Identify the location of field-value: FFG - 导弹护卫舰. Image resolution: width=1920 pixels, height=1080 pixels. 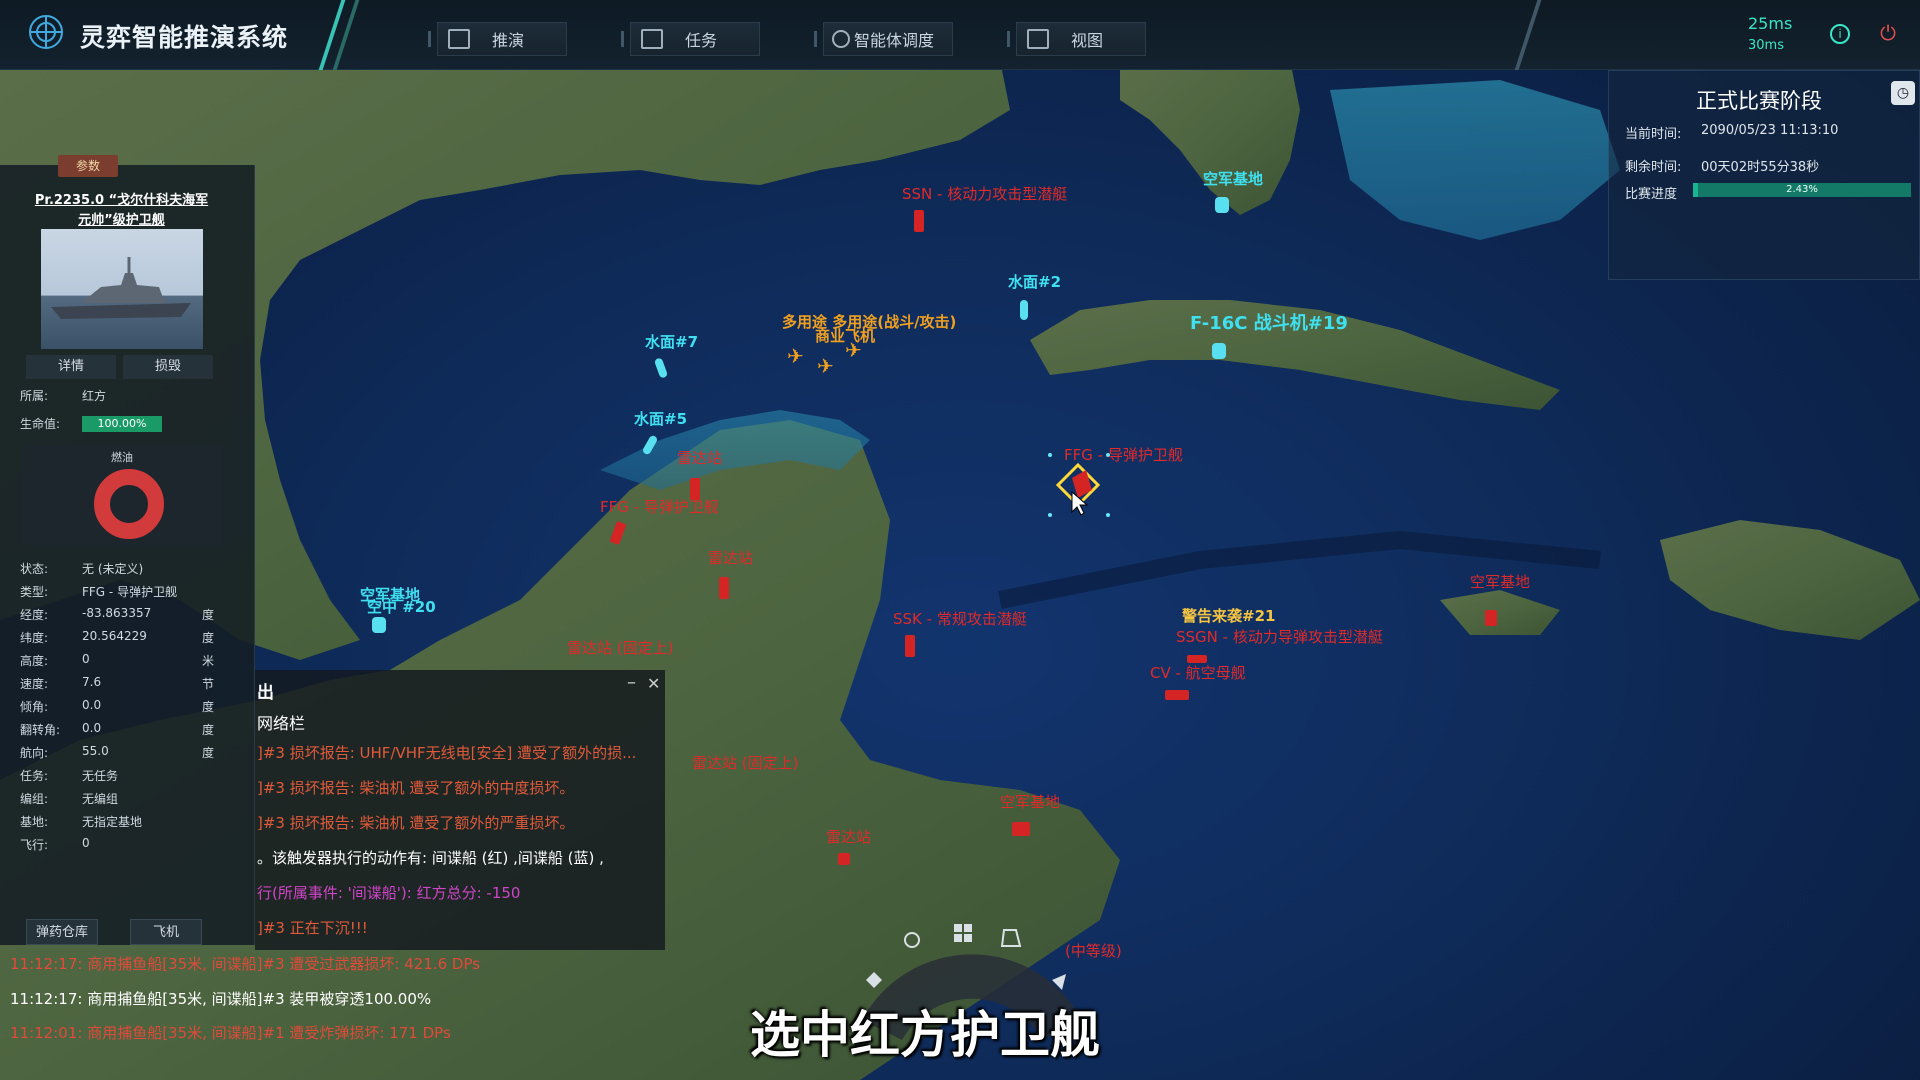
(130, 592).